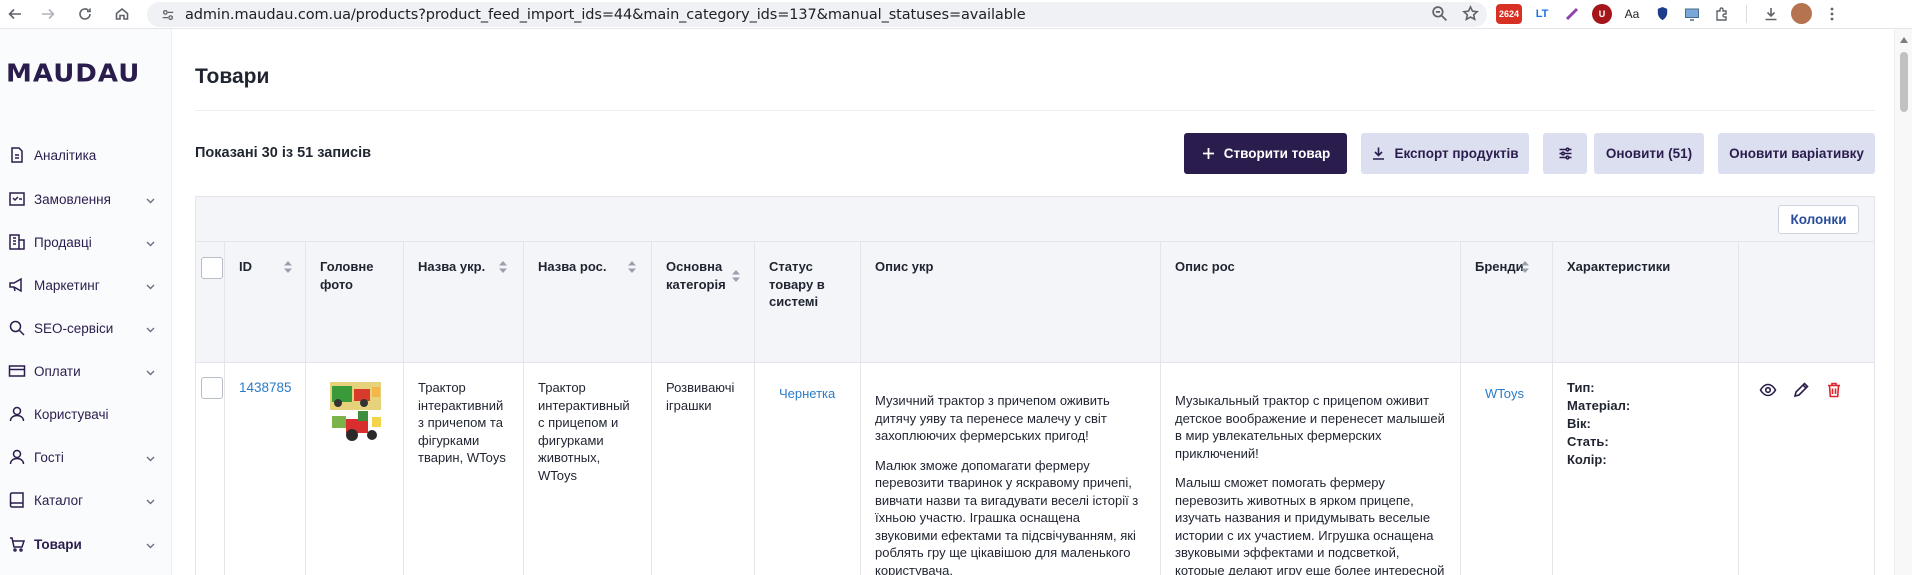  What do you see at coordinates (1832, 13) in the screenshot?
I see `browser-menu-icon` at bounding box center [1832, 13].